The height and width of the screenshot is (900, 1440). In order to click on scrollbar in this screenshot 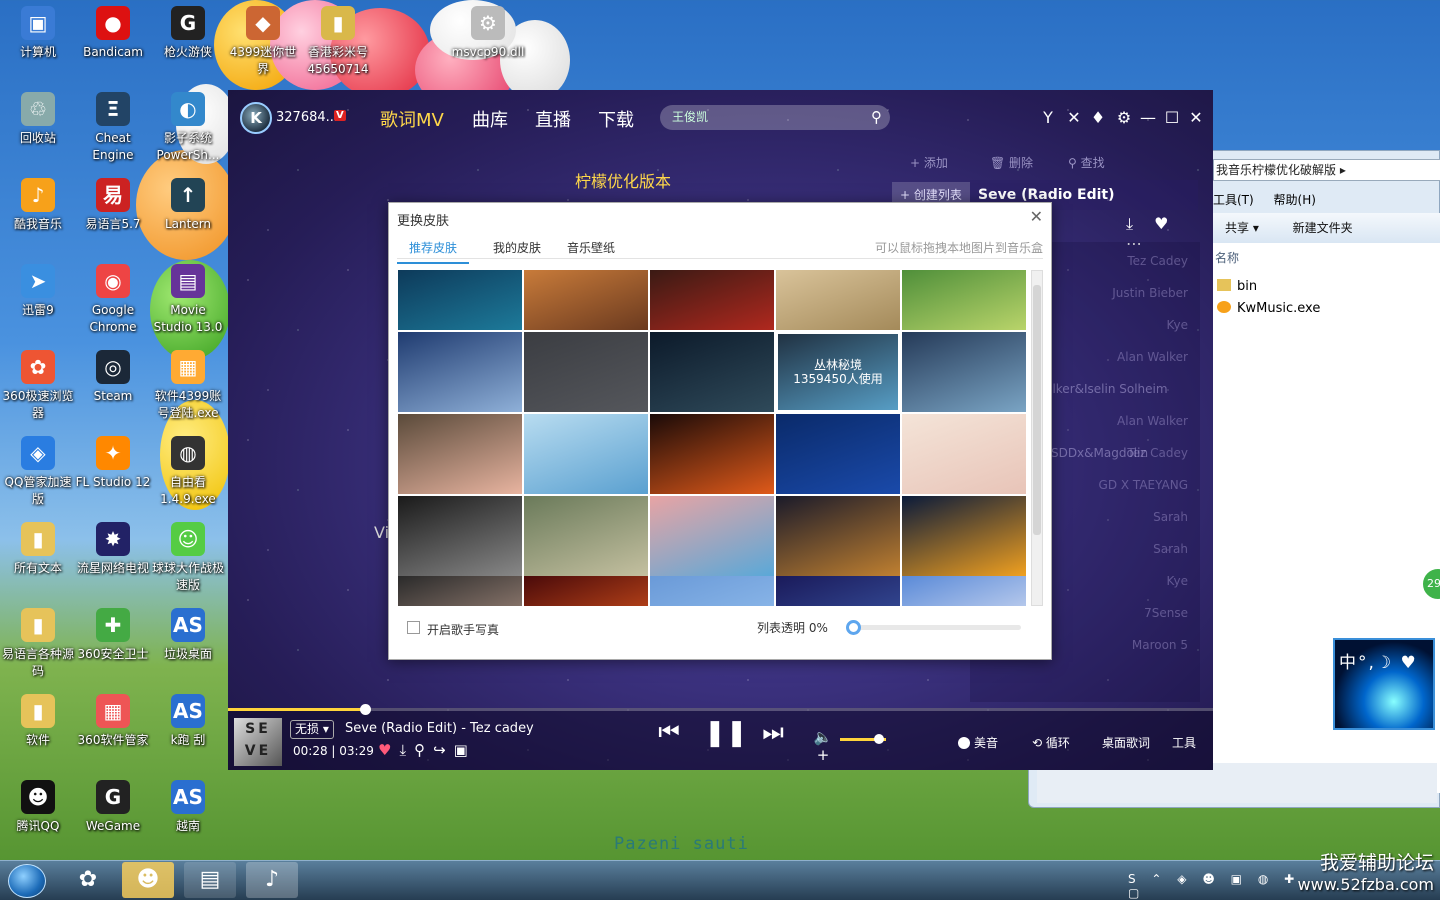, I will do `click(1037, 438)`.